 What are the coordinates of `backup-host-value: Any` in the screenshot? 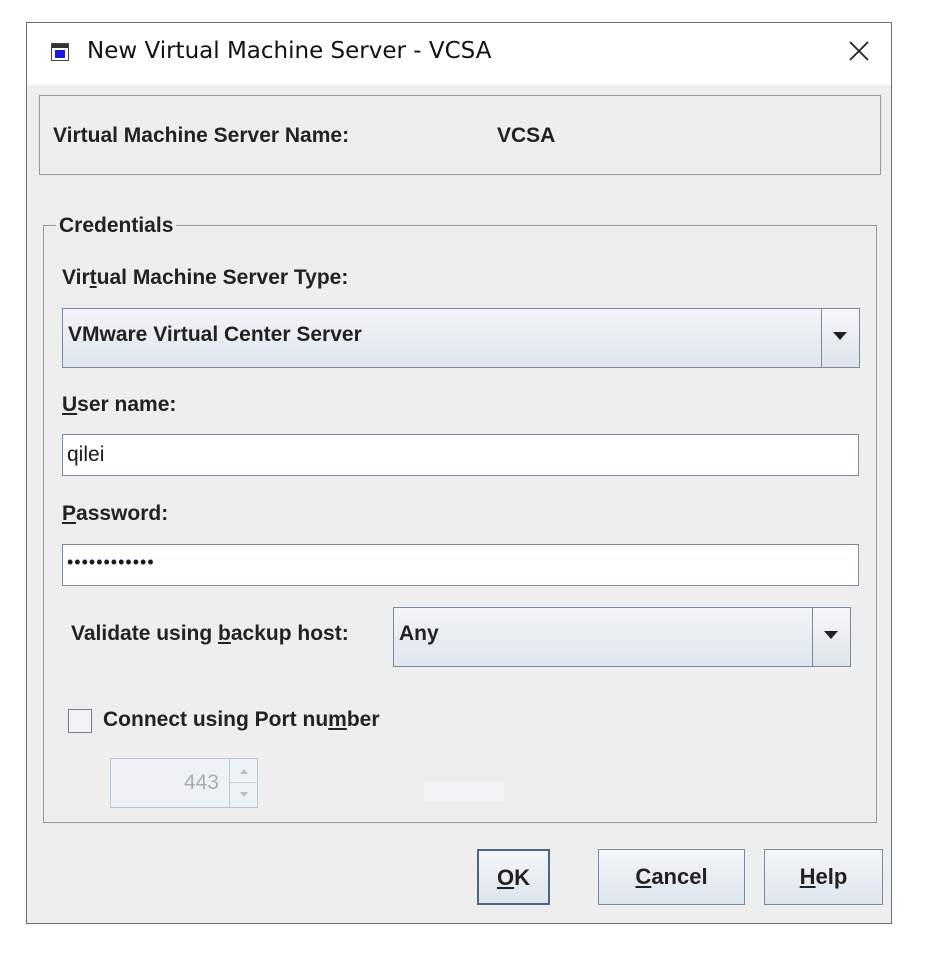 It's located at (419, 633).